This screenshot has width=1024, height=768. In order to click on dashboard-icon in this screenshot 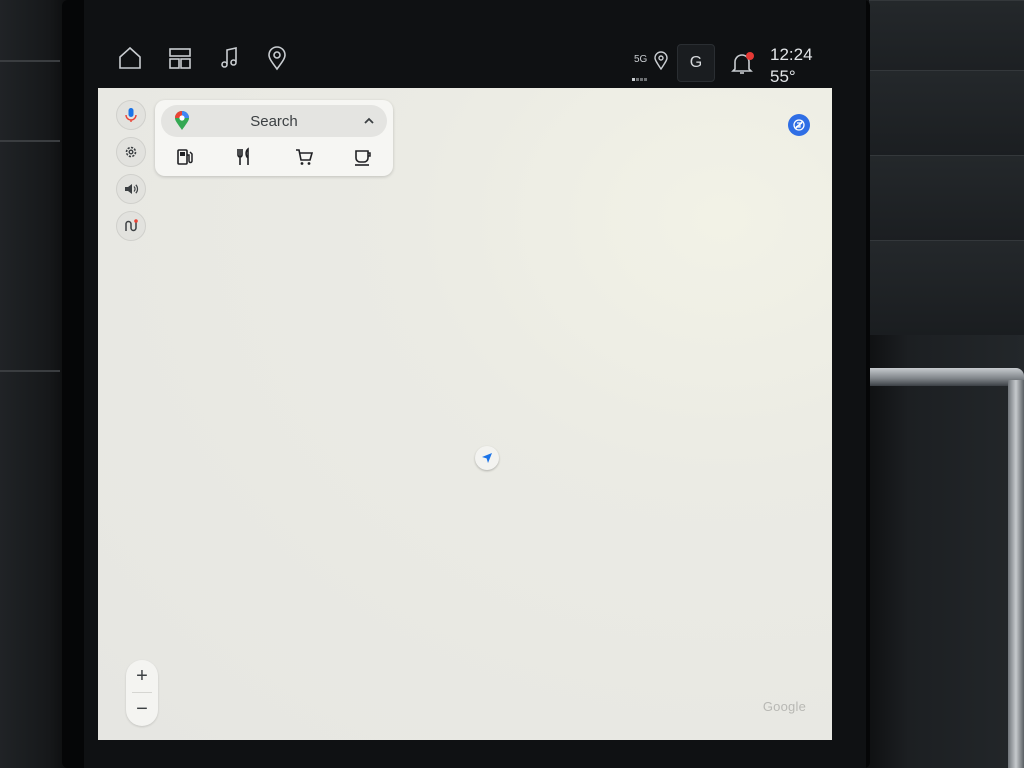, I will do `click(180, 58)`.